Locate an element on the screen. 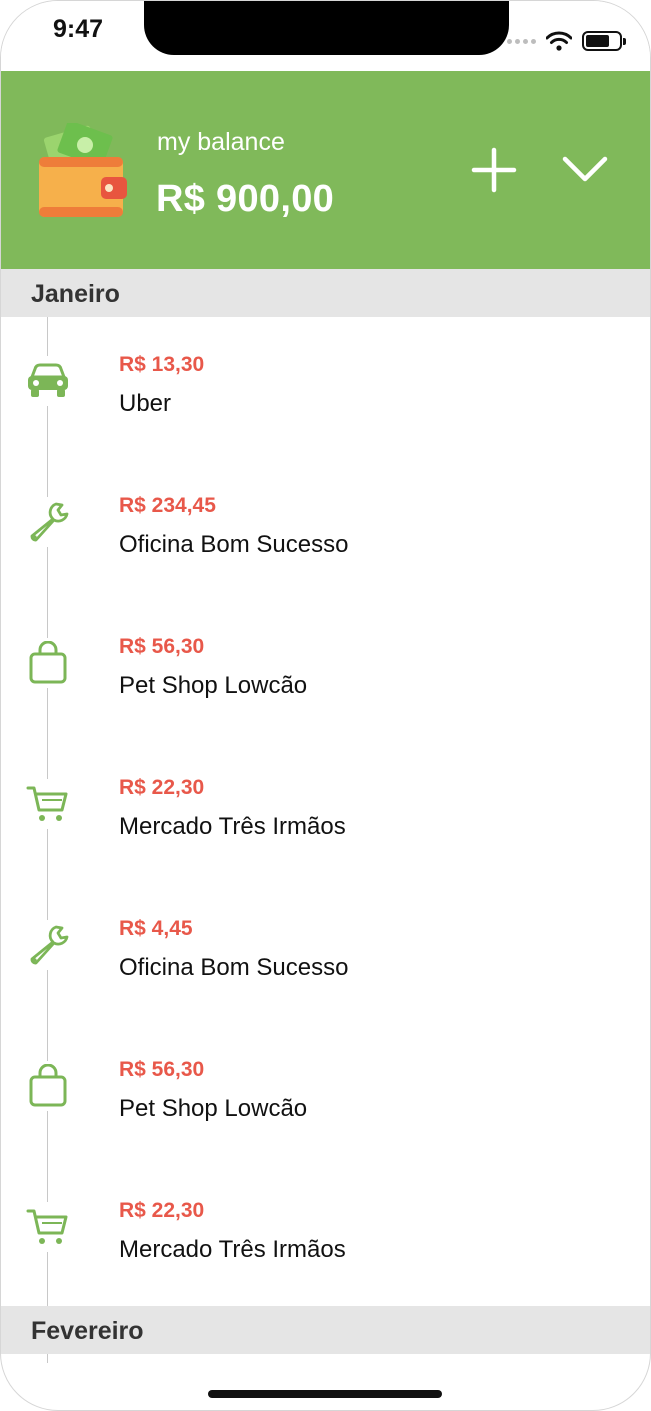 Image resolution: width=651 pixels, height=1411 pixels. status-indicators is located at coordinates (566, 41).